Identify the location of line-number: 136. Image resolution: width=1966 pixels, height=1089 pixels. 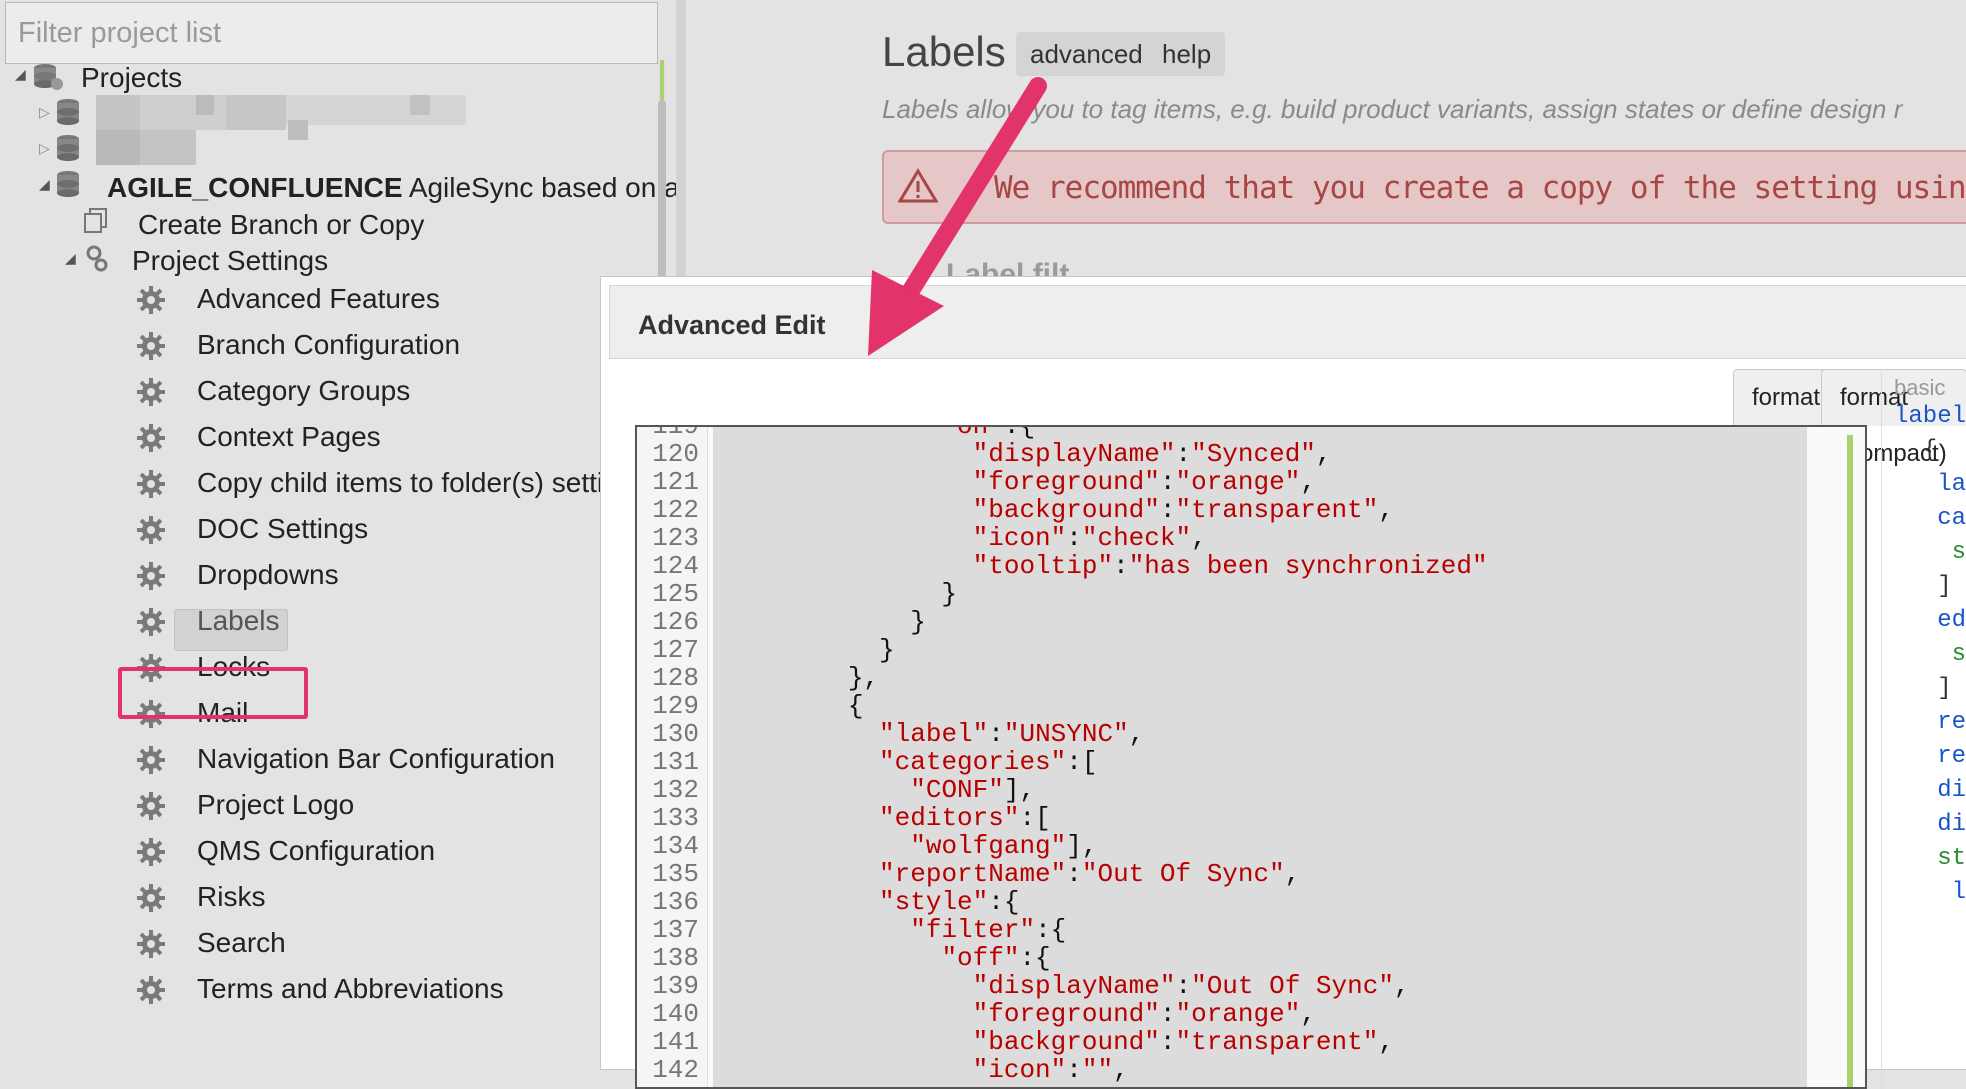
(675, 902).